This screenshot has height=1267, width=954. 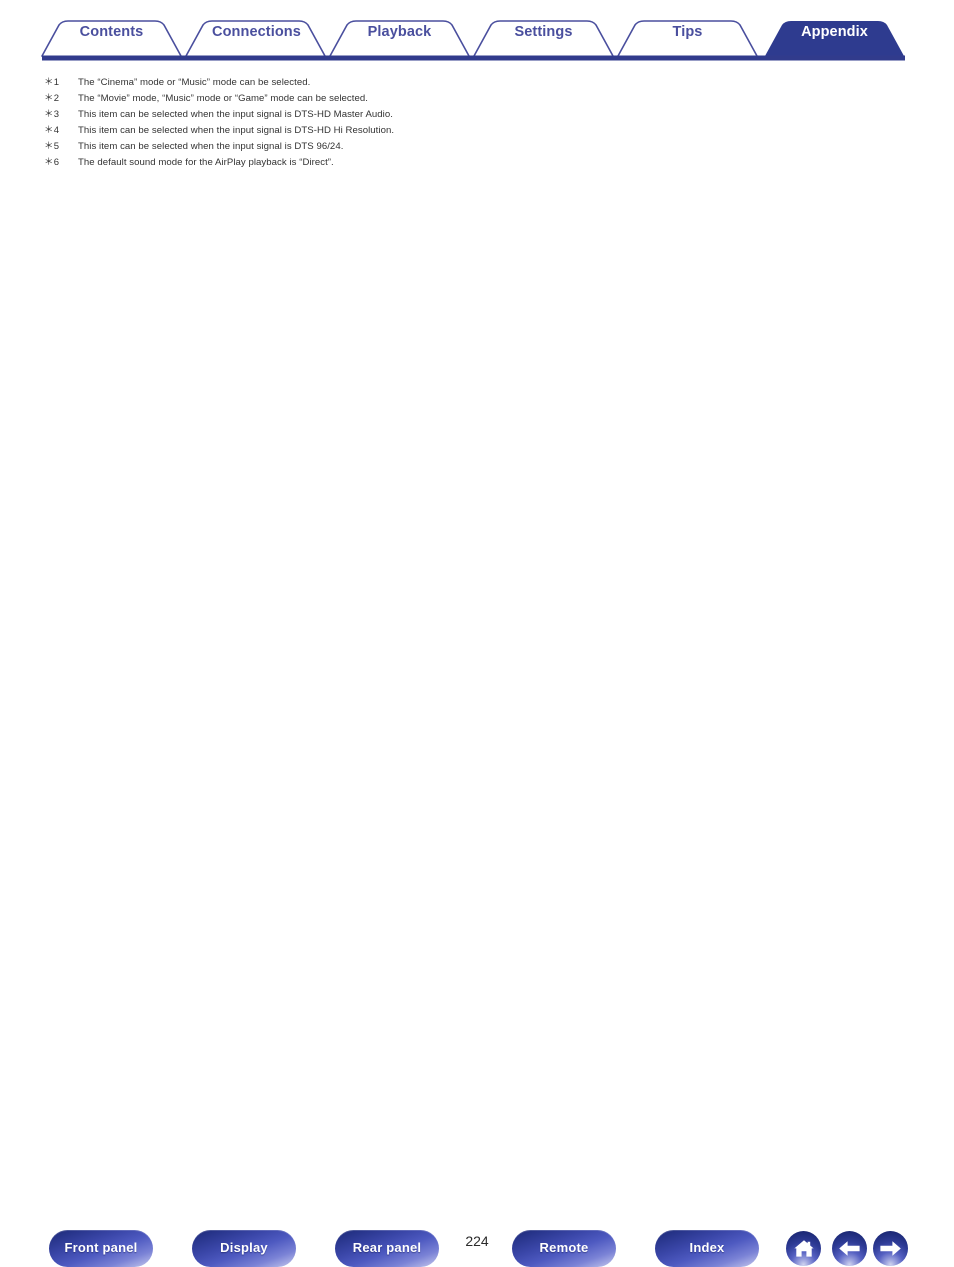 I want to click on tab-settings-label: Settings, so click(x=543, y=32).